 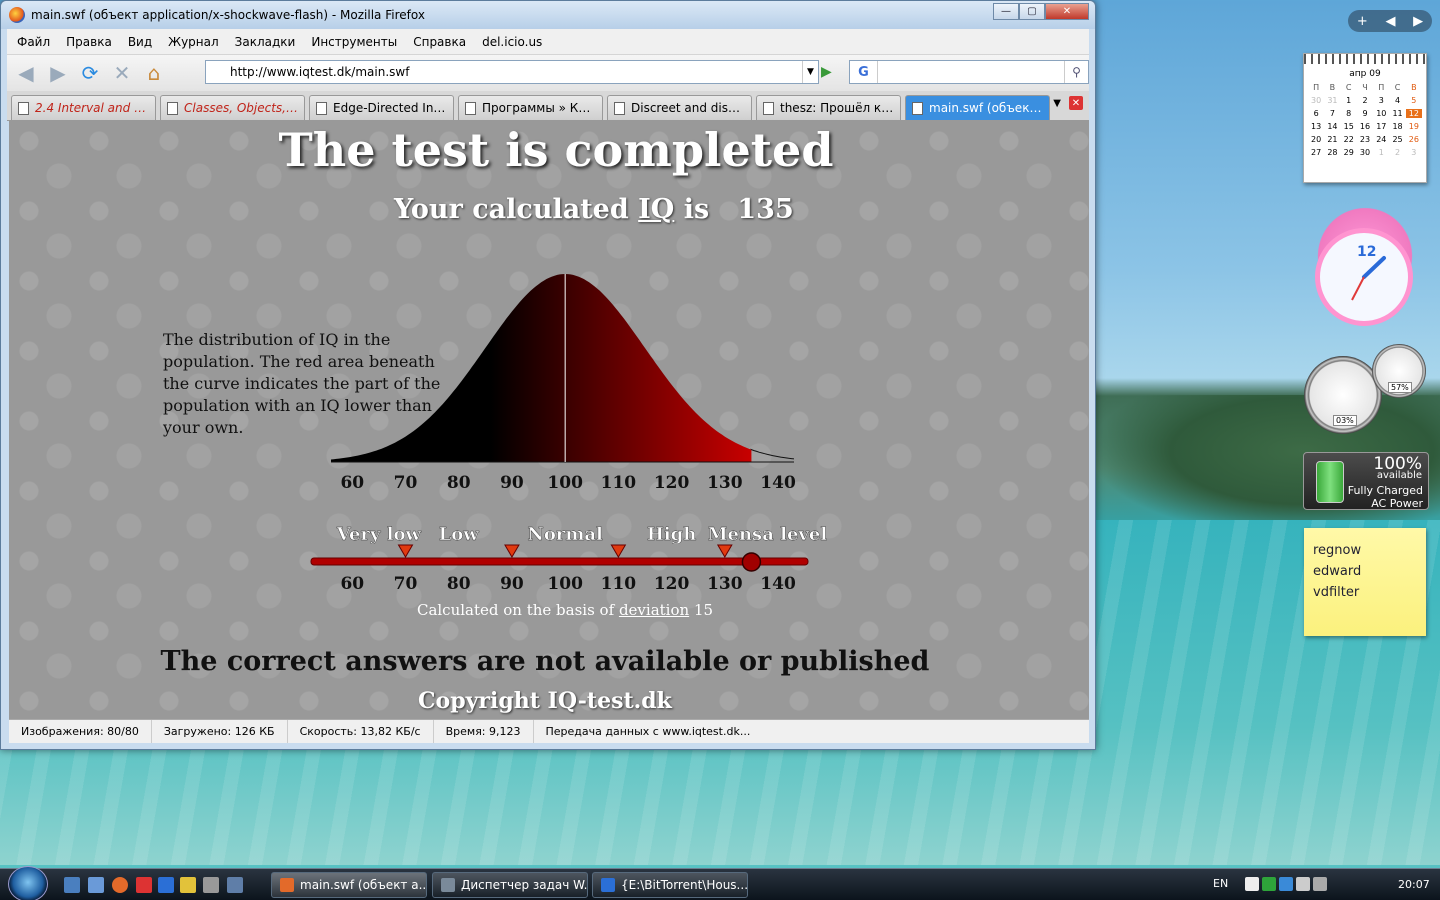 I want to click on calendar-day: 9, so click(x=1365, y=113).